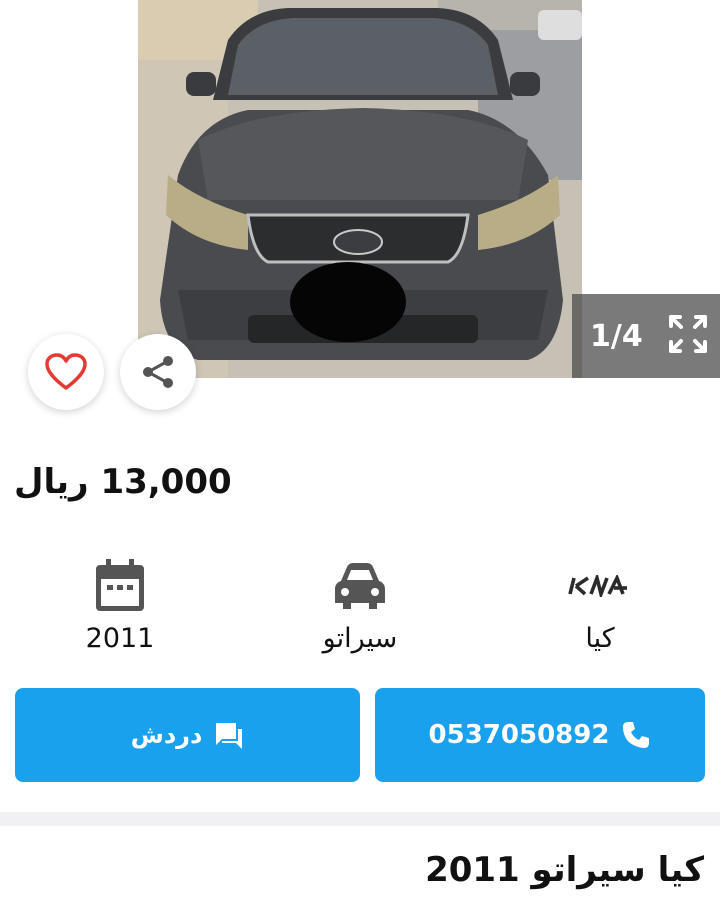  I want to click on spec-model-value: سيراتو, so click(360, 638).